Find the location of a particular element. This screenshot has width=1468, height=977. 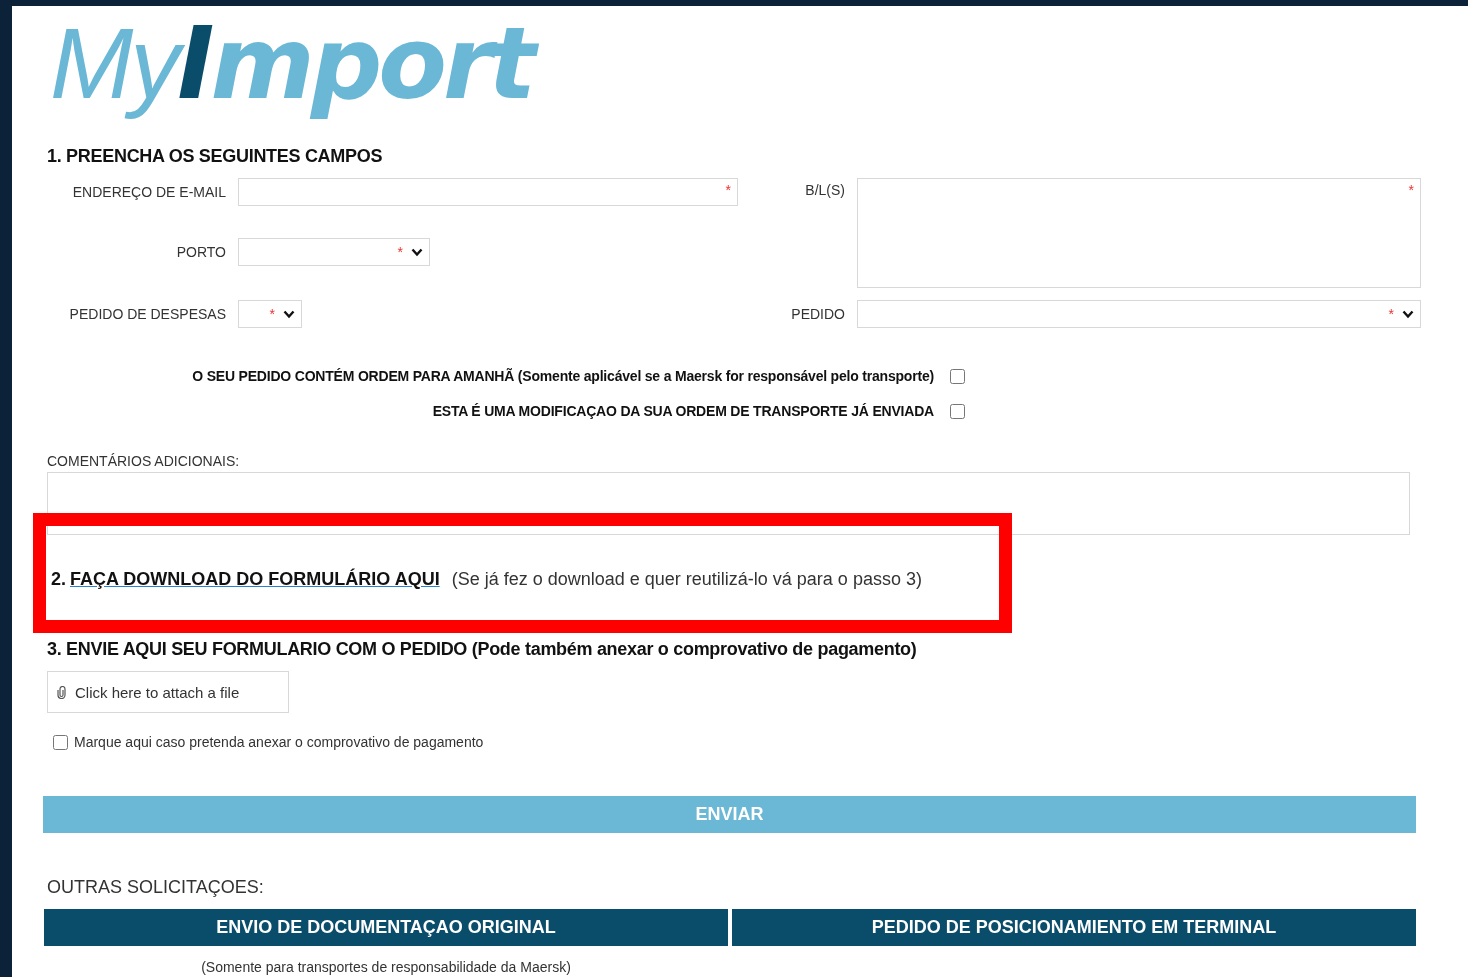

text-area: * is located at coordinates (1139, 233).